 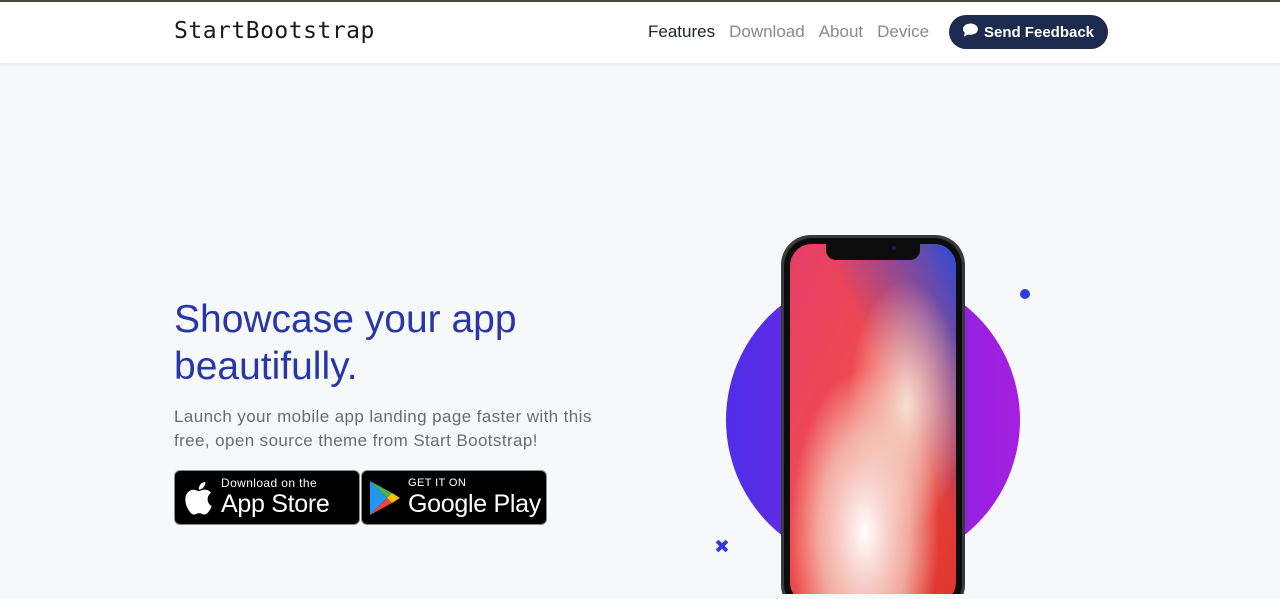 I want to click on device-illustration, so click(x=873, y=417).